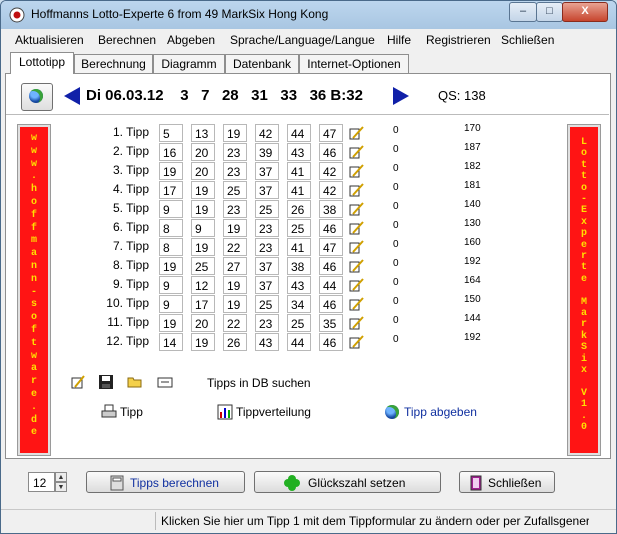 This screenshot has width=617, height=534. Describe the element at coordinates (37, 97) in the screenshot. I see `globe-button` at that location.